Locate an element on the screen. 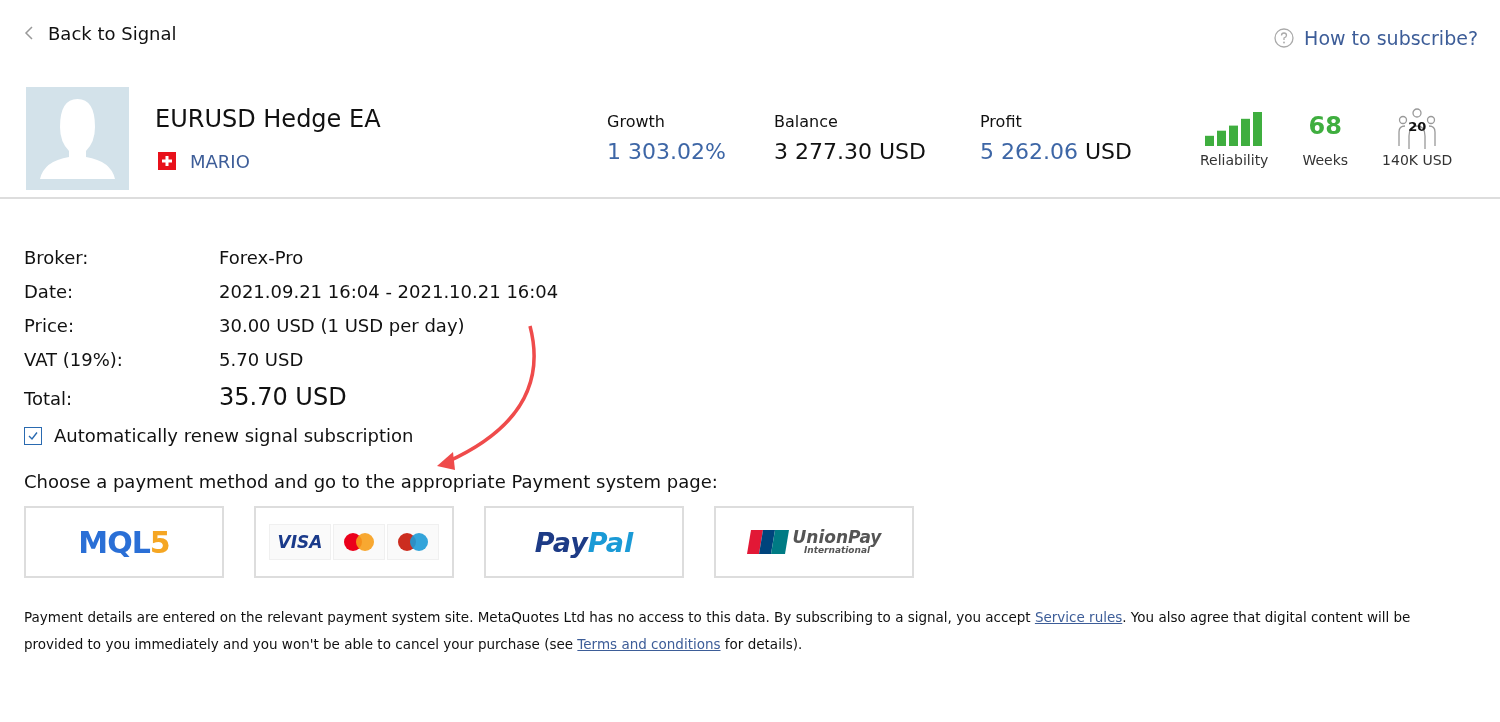 Image resolution: width=1500 pixels, height=722 pixels. people-icon is located at coordinates (1417, 129).